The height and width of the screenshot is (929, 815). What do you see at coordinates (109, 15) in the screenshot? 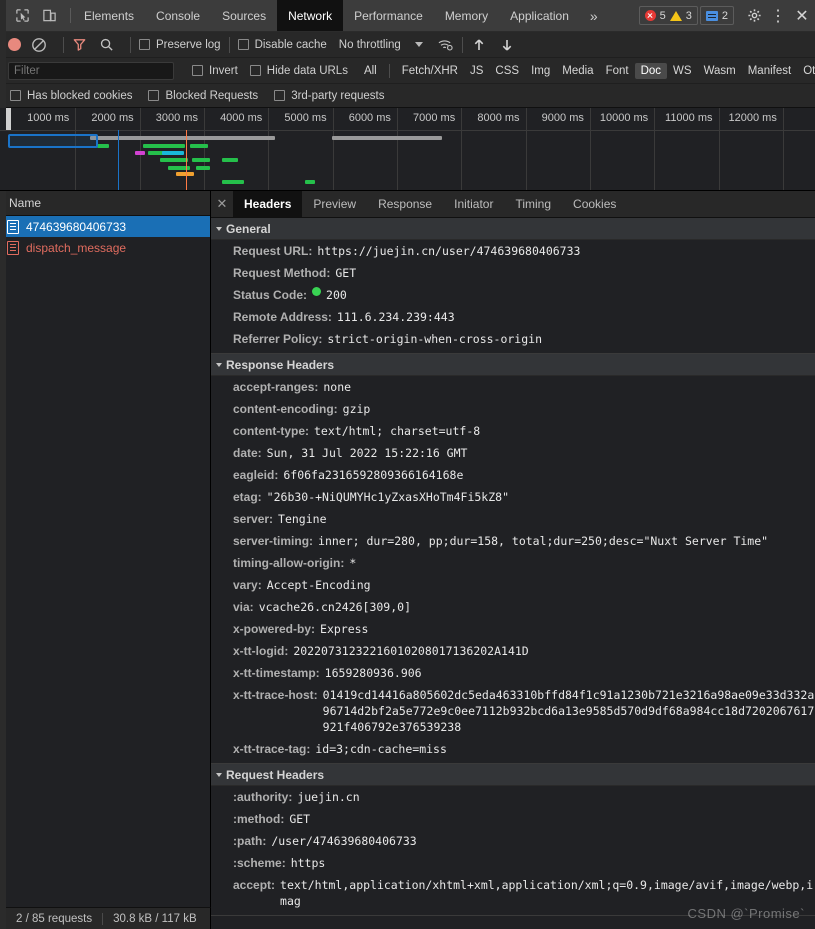
I see `tab-elements: Elements` at bounding box center [109, 15].